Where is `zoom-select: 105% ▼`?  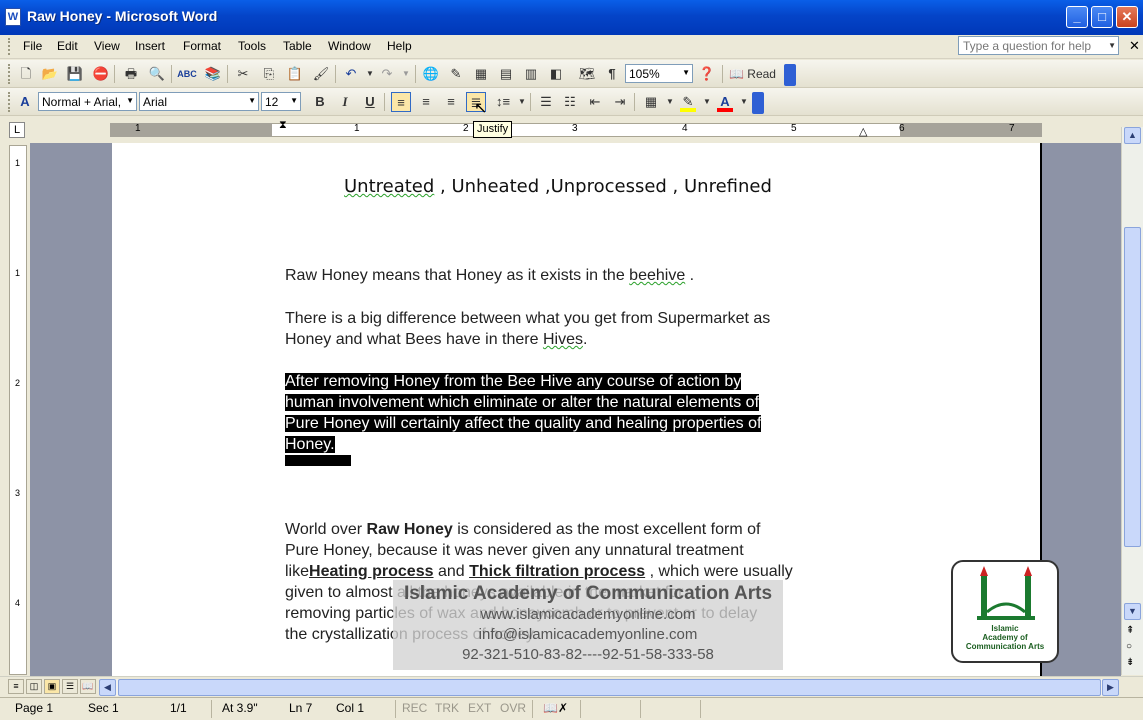 zoom-select: 105% ▼ is located at coordinates (659, 73).